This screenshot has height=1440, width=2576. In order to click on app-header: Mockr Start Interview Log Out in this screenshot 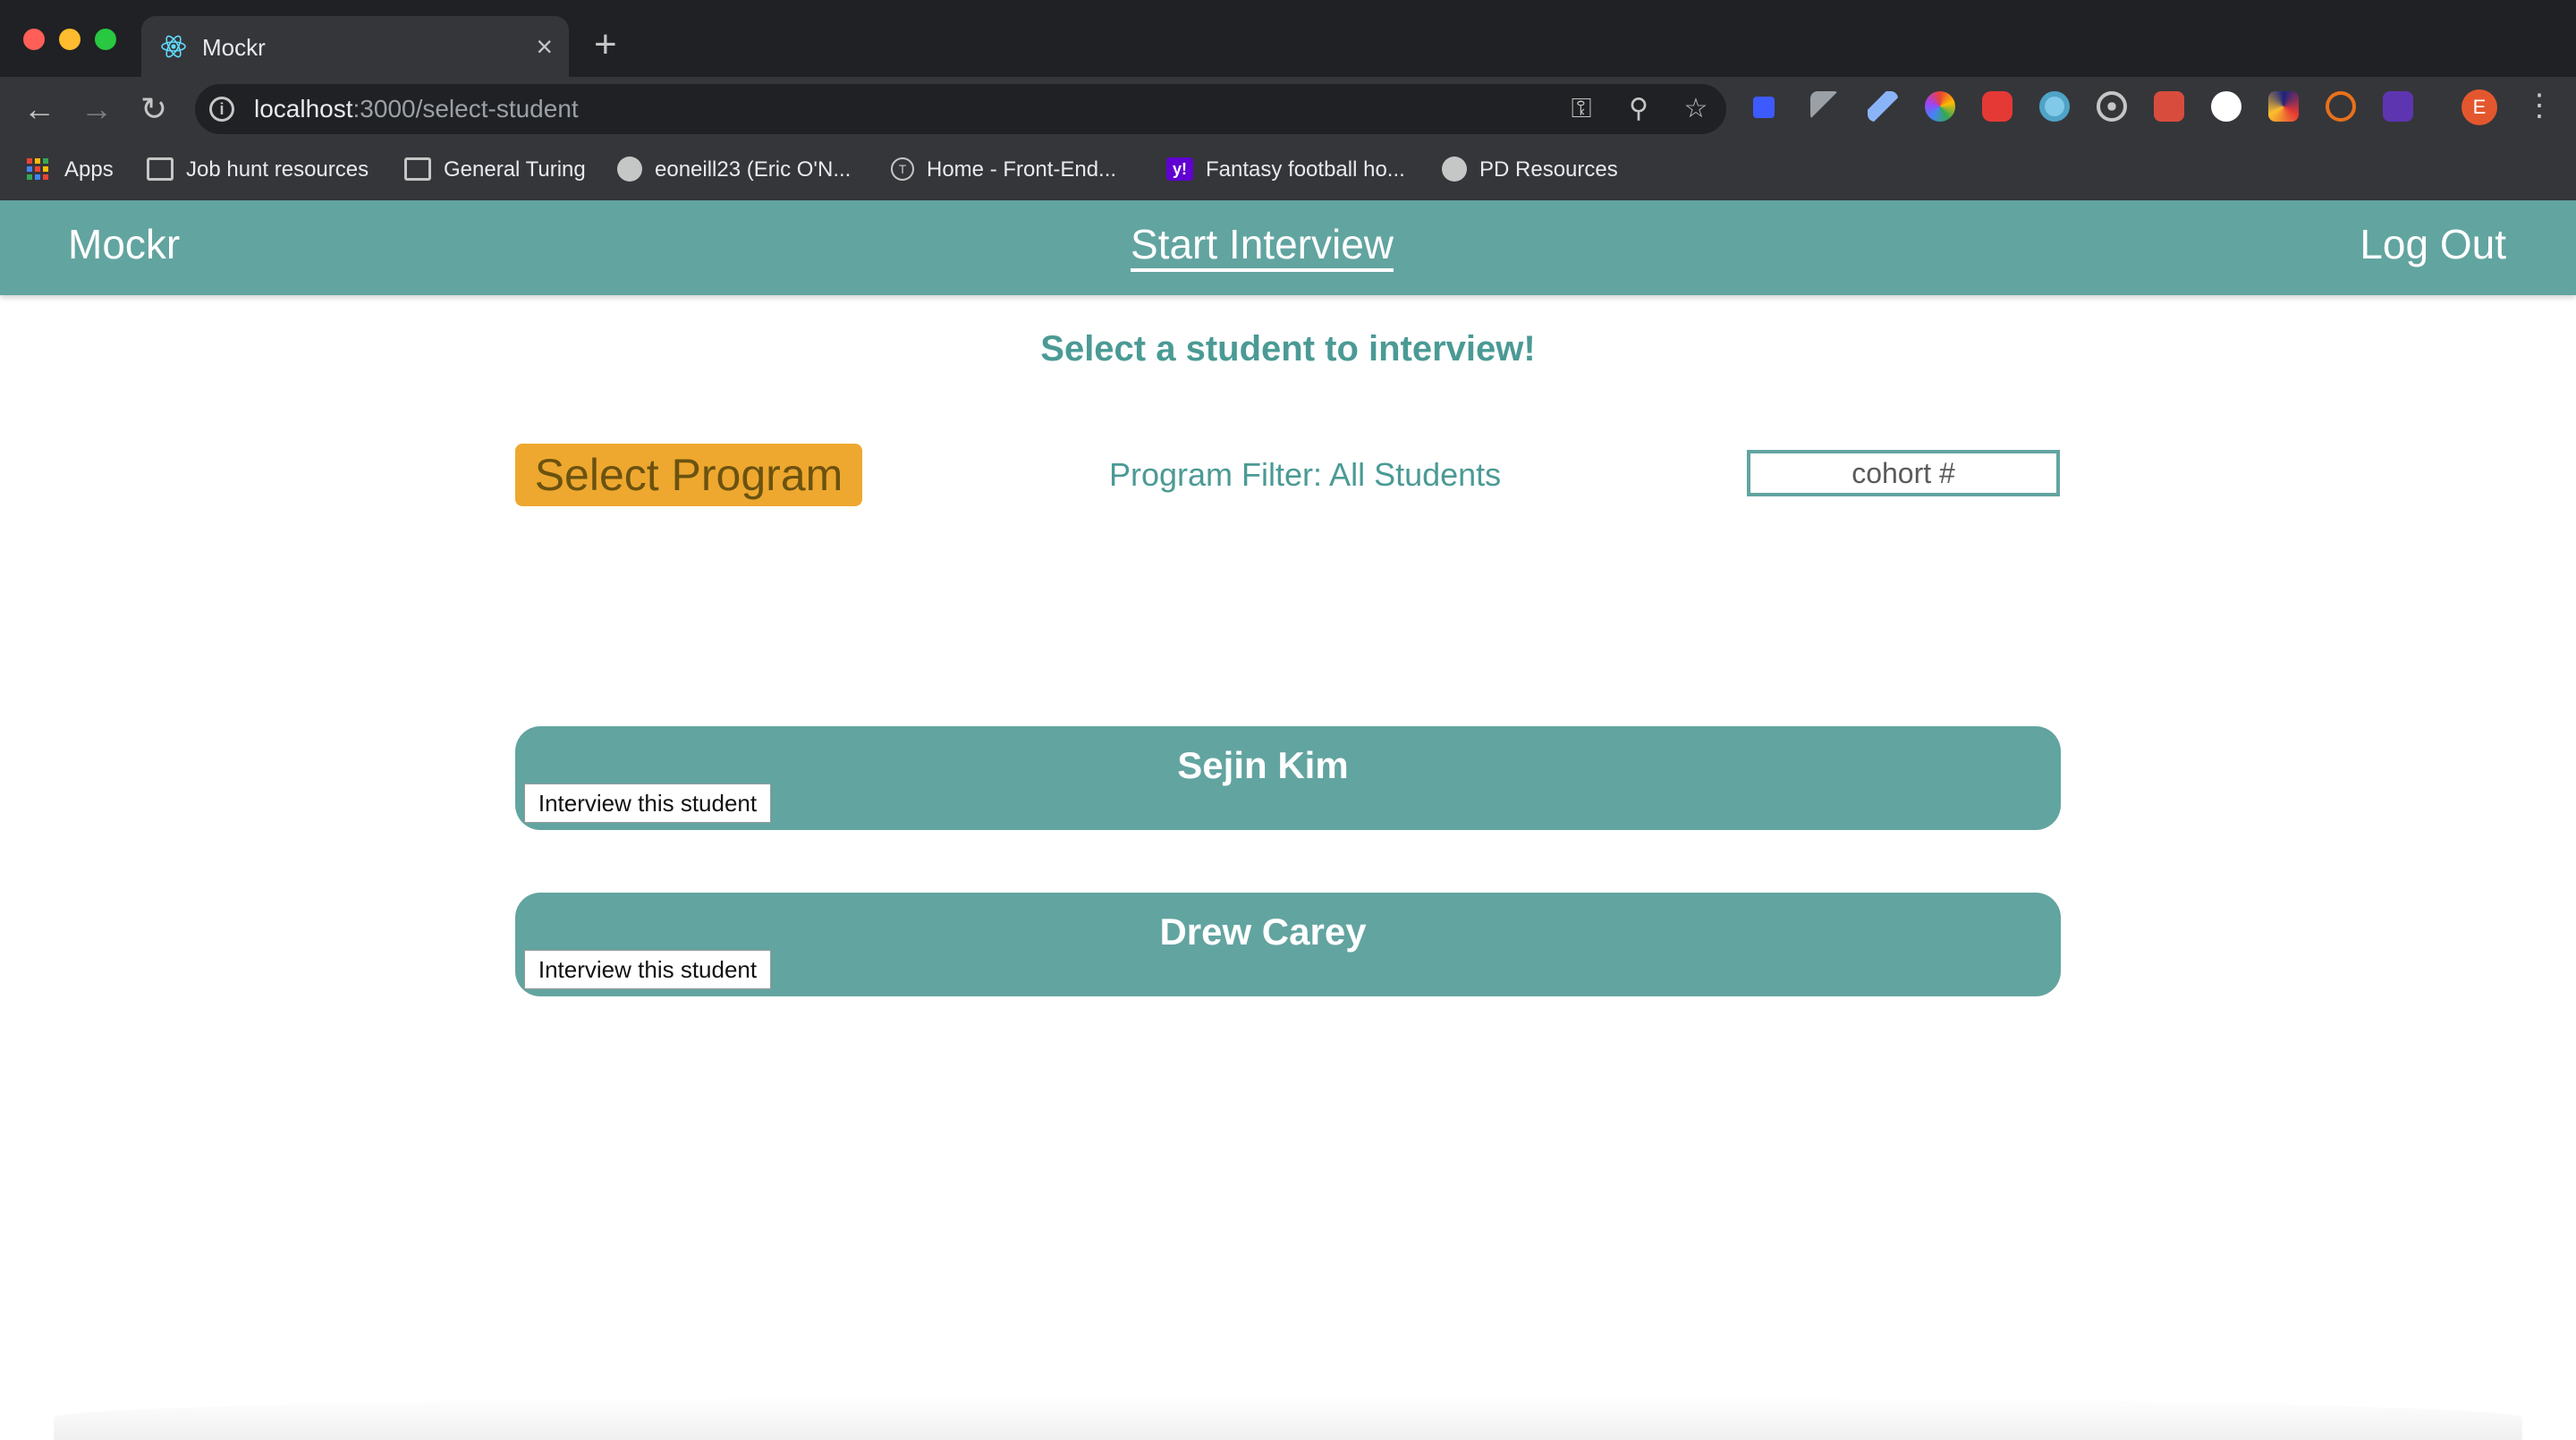, I will do `click(1288, 247)`.